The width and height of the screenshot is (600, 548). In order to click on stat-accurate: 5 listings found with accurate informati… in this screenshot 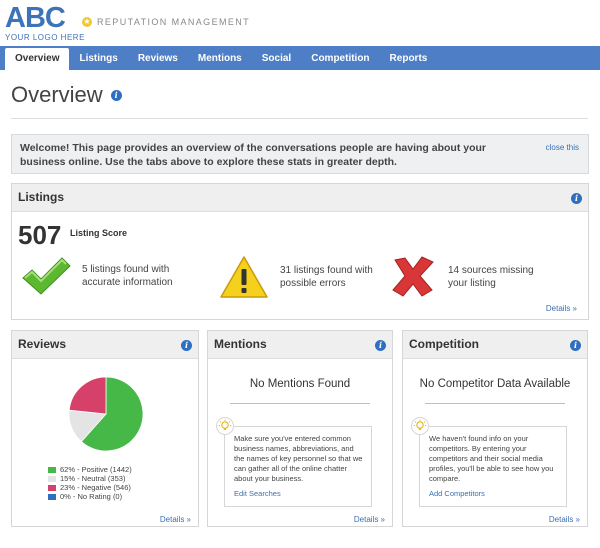, I will do `click(101, 276)`.